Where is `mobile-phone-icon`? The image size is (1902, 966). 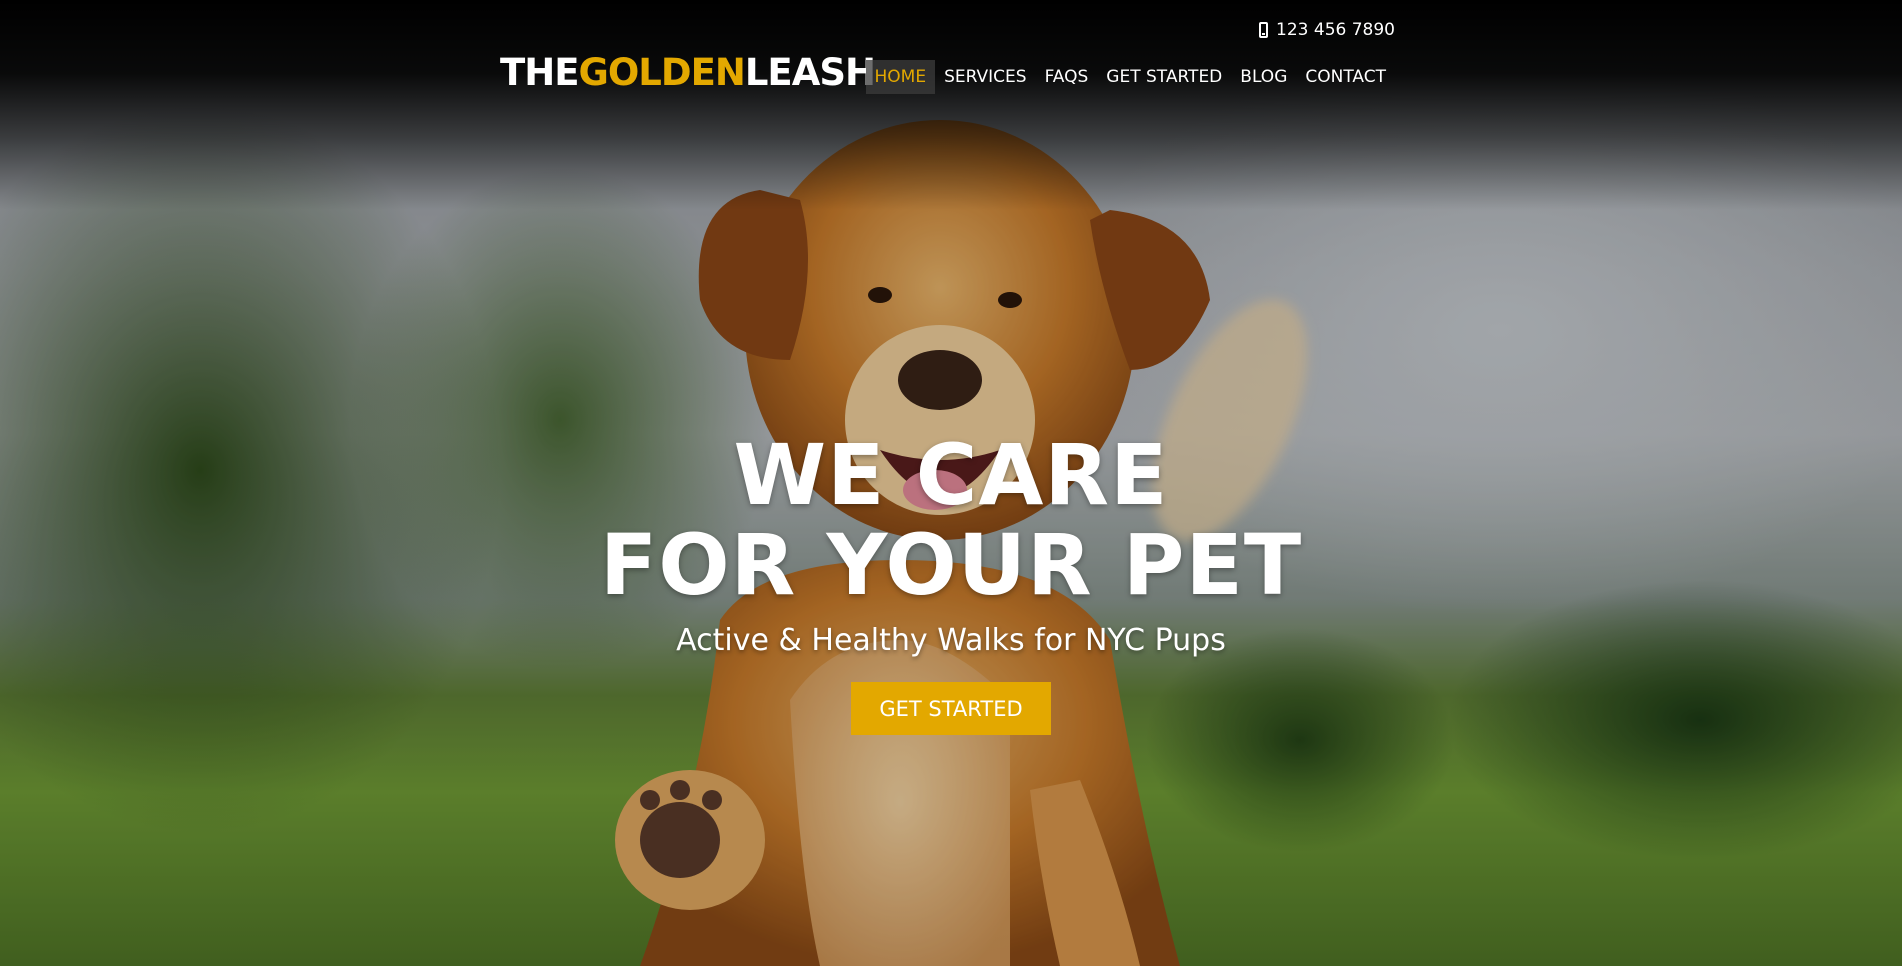 mobile-phone-icon is located at coordinates (1264, 30).